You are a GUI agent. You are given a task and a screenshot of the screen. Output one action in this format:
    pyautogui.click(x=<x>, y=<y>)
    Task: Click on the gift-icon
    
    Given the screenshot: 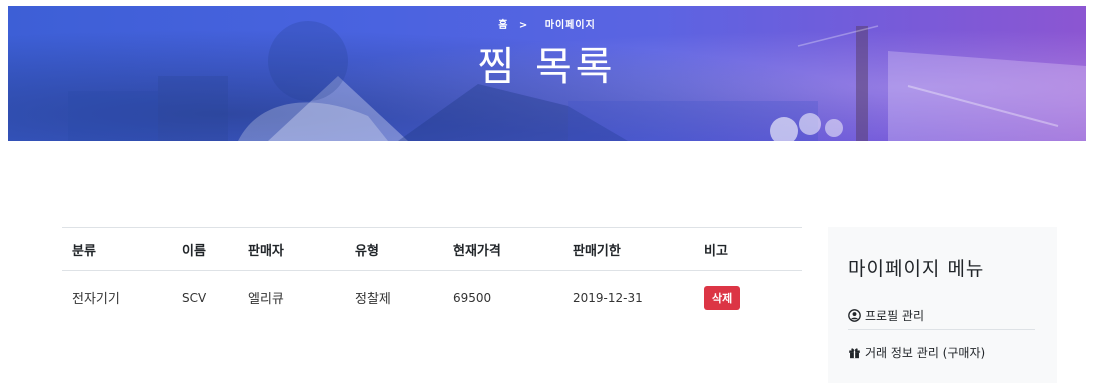 What is the action you would take?
    pyautogui.click(x=854, y=352)
    